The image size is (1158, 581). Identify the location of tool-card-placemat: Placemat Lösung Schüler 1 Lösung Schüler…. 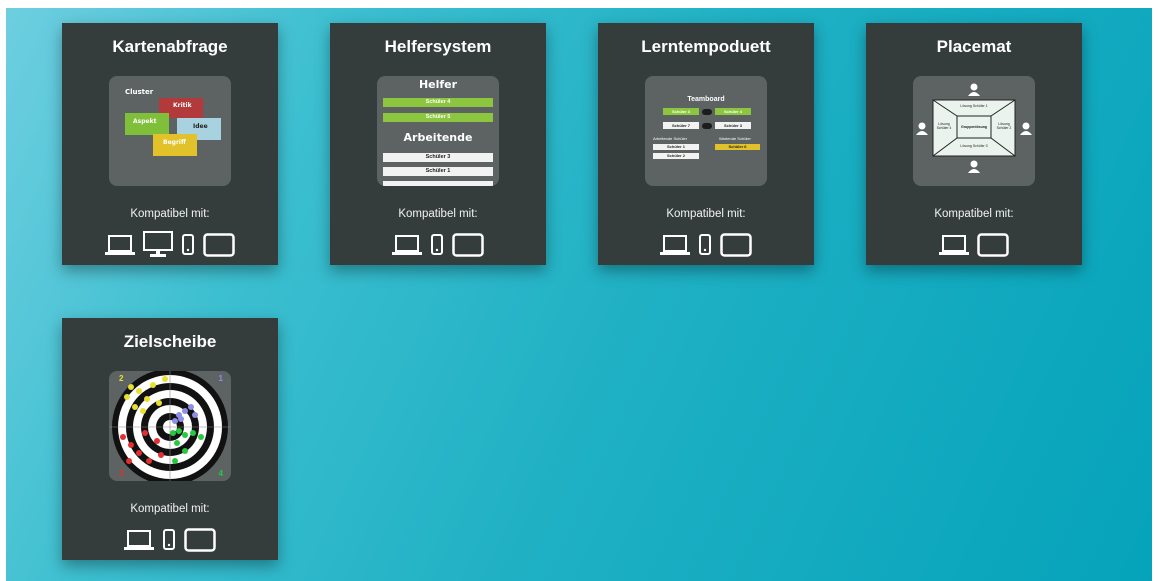
(974, 144).